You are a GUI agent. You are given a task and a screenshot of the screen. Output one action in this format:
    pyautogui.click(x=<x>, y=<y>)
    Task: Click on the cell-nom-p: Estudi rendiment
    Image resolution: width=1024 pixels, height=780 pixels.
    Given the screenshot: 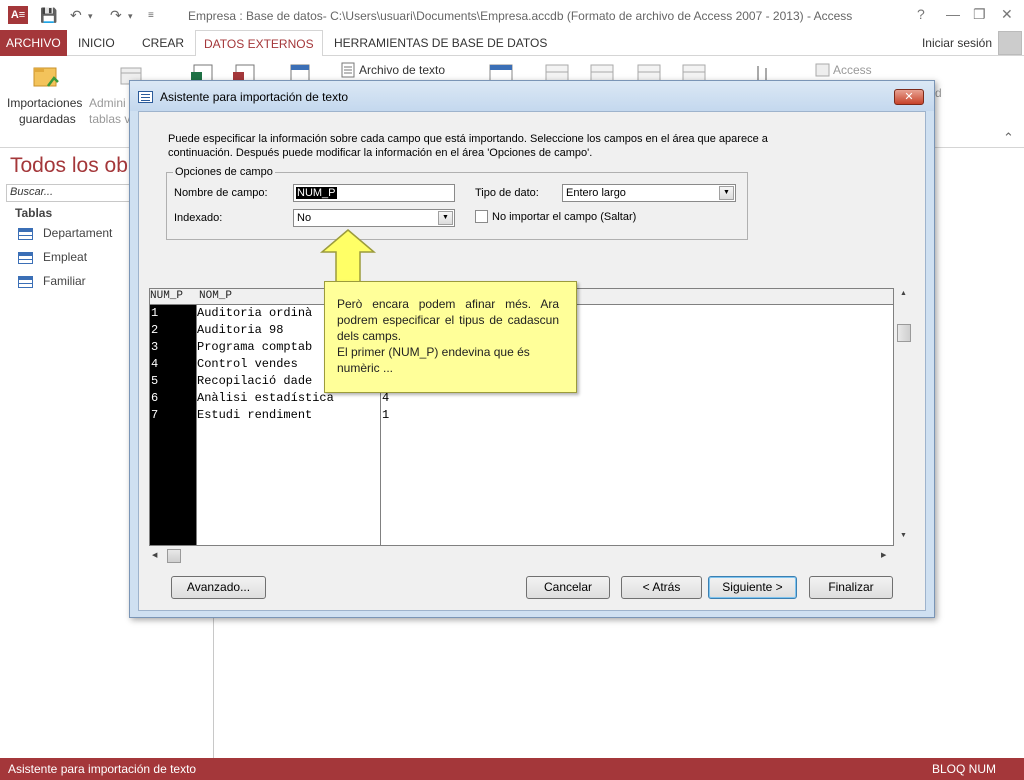 What is the action you would take?
    pyautogui.click(x=254, y=415)
    